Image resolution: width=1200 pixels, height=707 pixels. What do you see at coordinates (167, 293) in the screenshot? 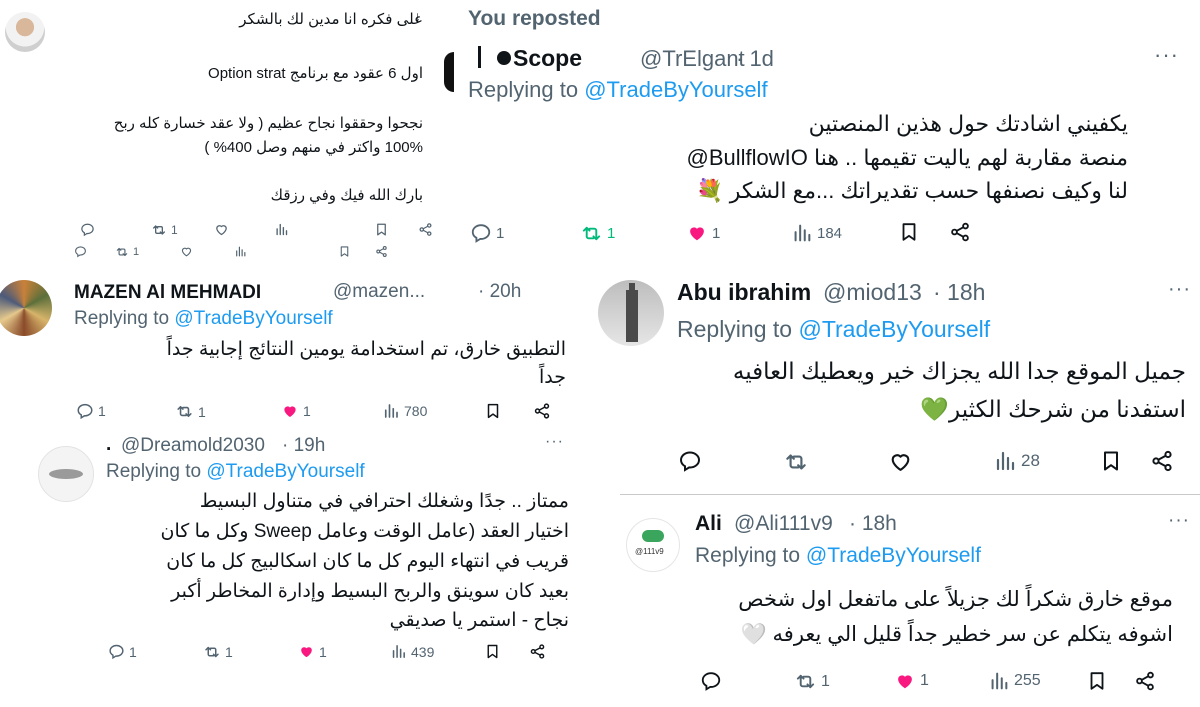
I see `author-name: MAZEN Al MEHMADI` at bounding box center [167, 293].